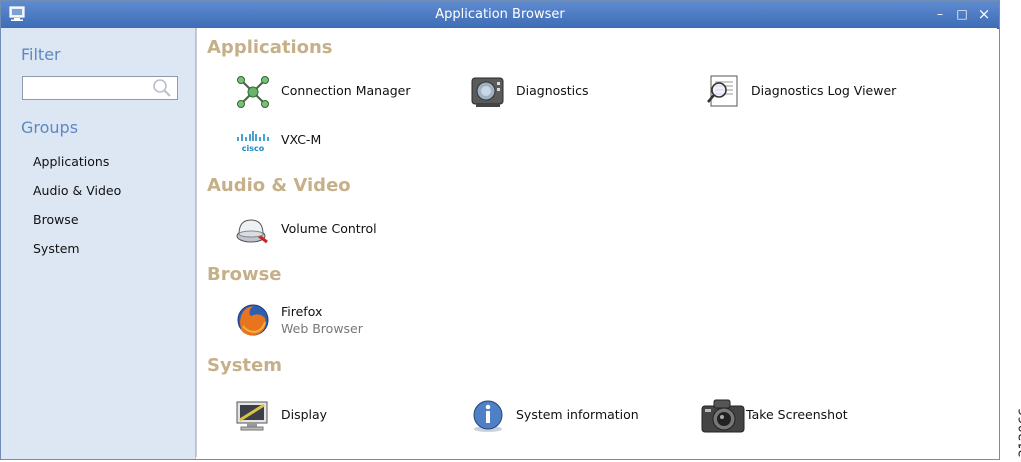  I want to click on app-label: Volume Control, so click(329, 228).